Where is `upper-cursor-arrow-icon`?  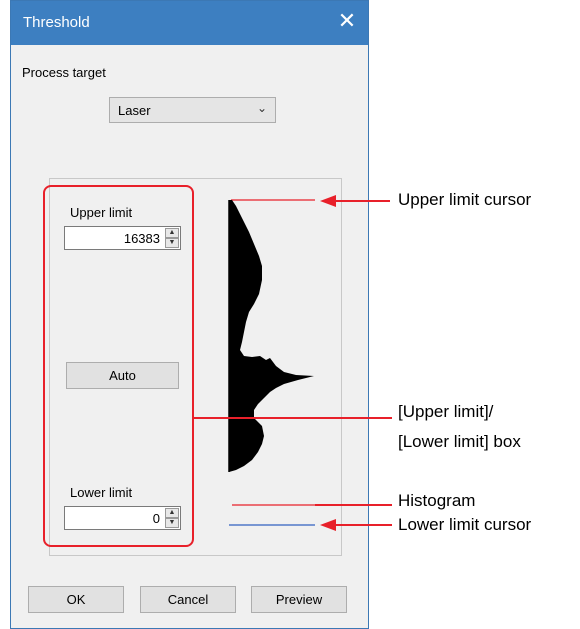
upper-cursor-arrow-icon is located at coordinates (328, 201).